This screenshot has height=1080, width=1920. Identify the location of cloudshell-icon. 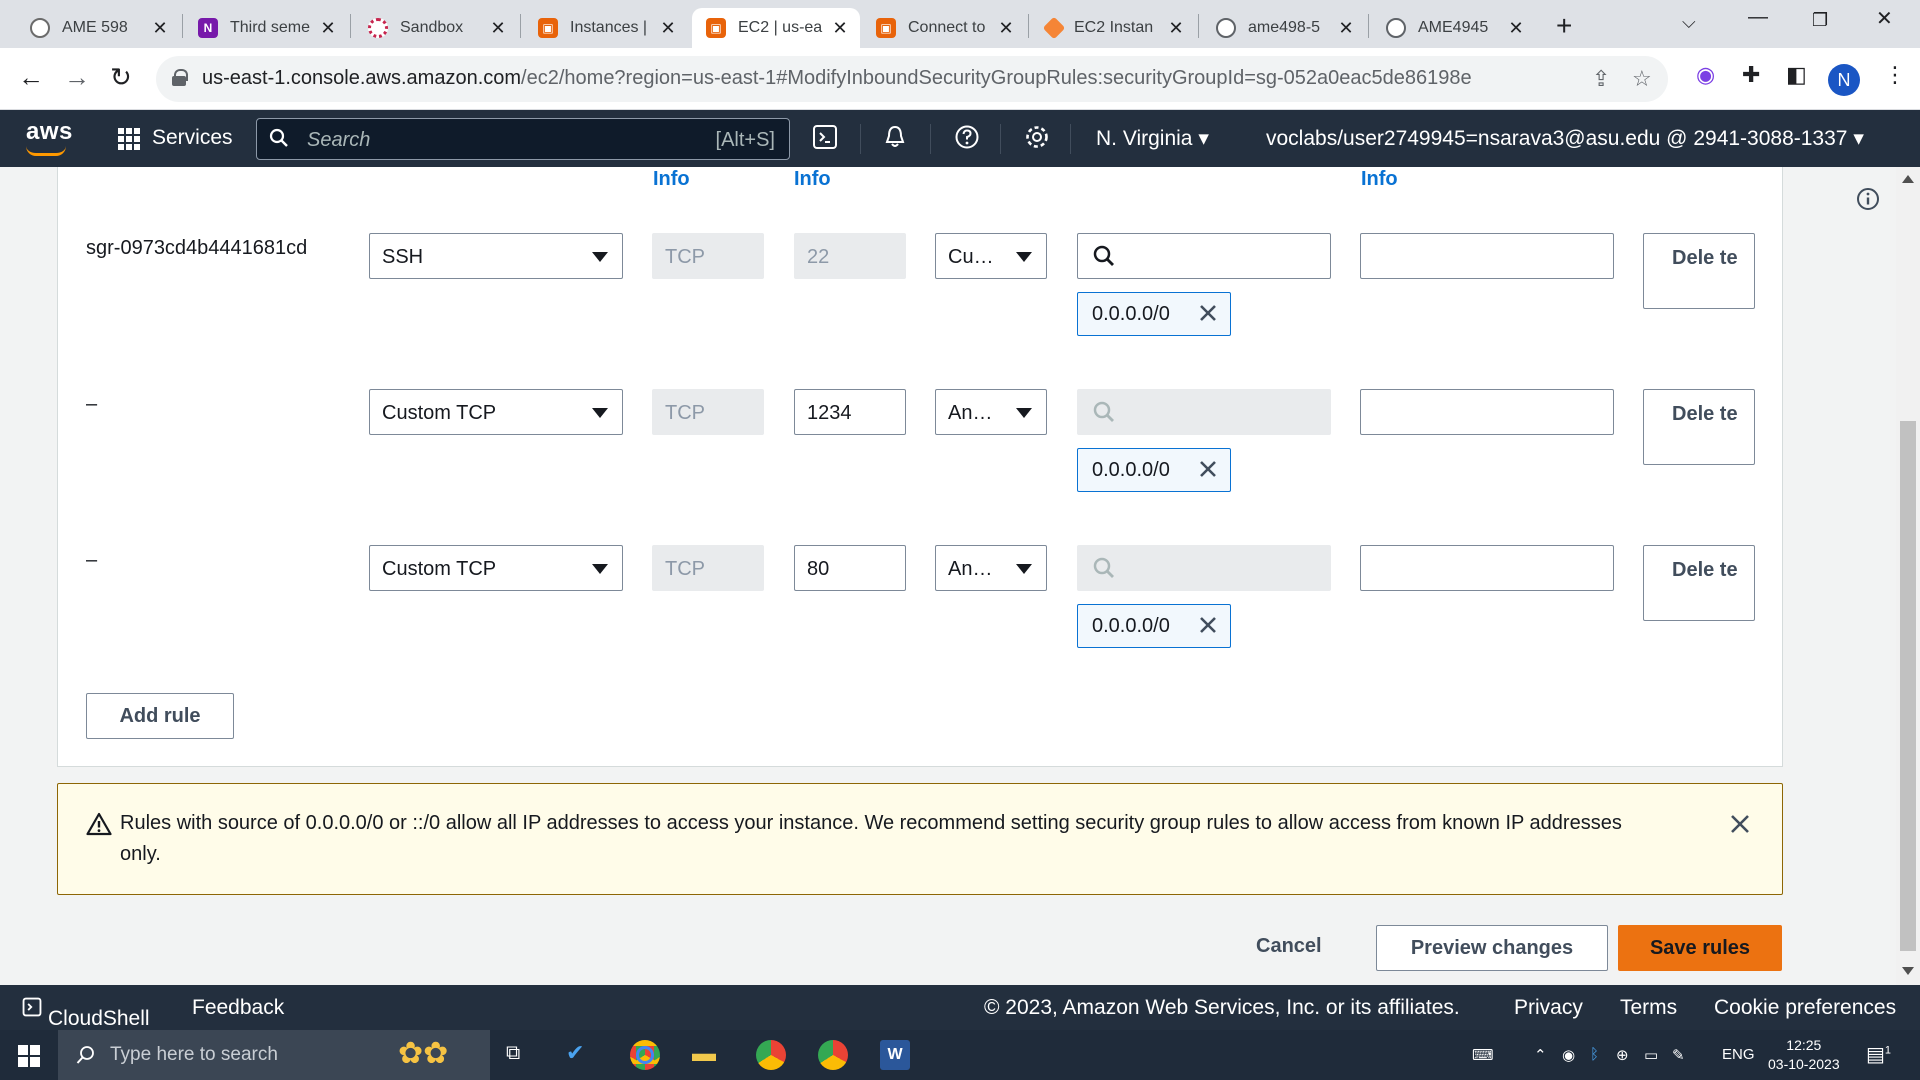
(825, 137).